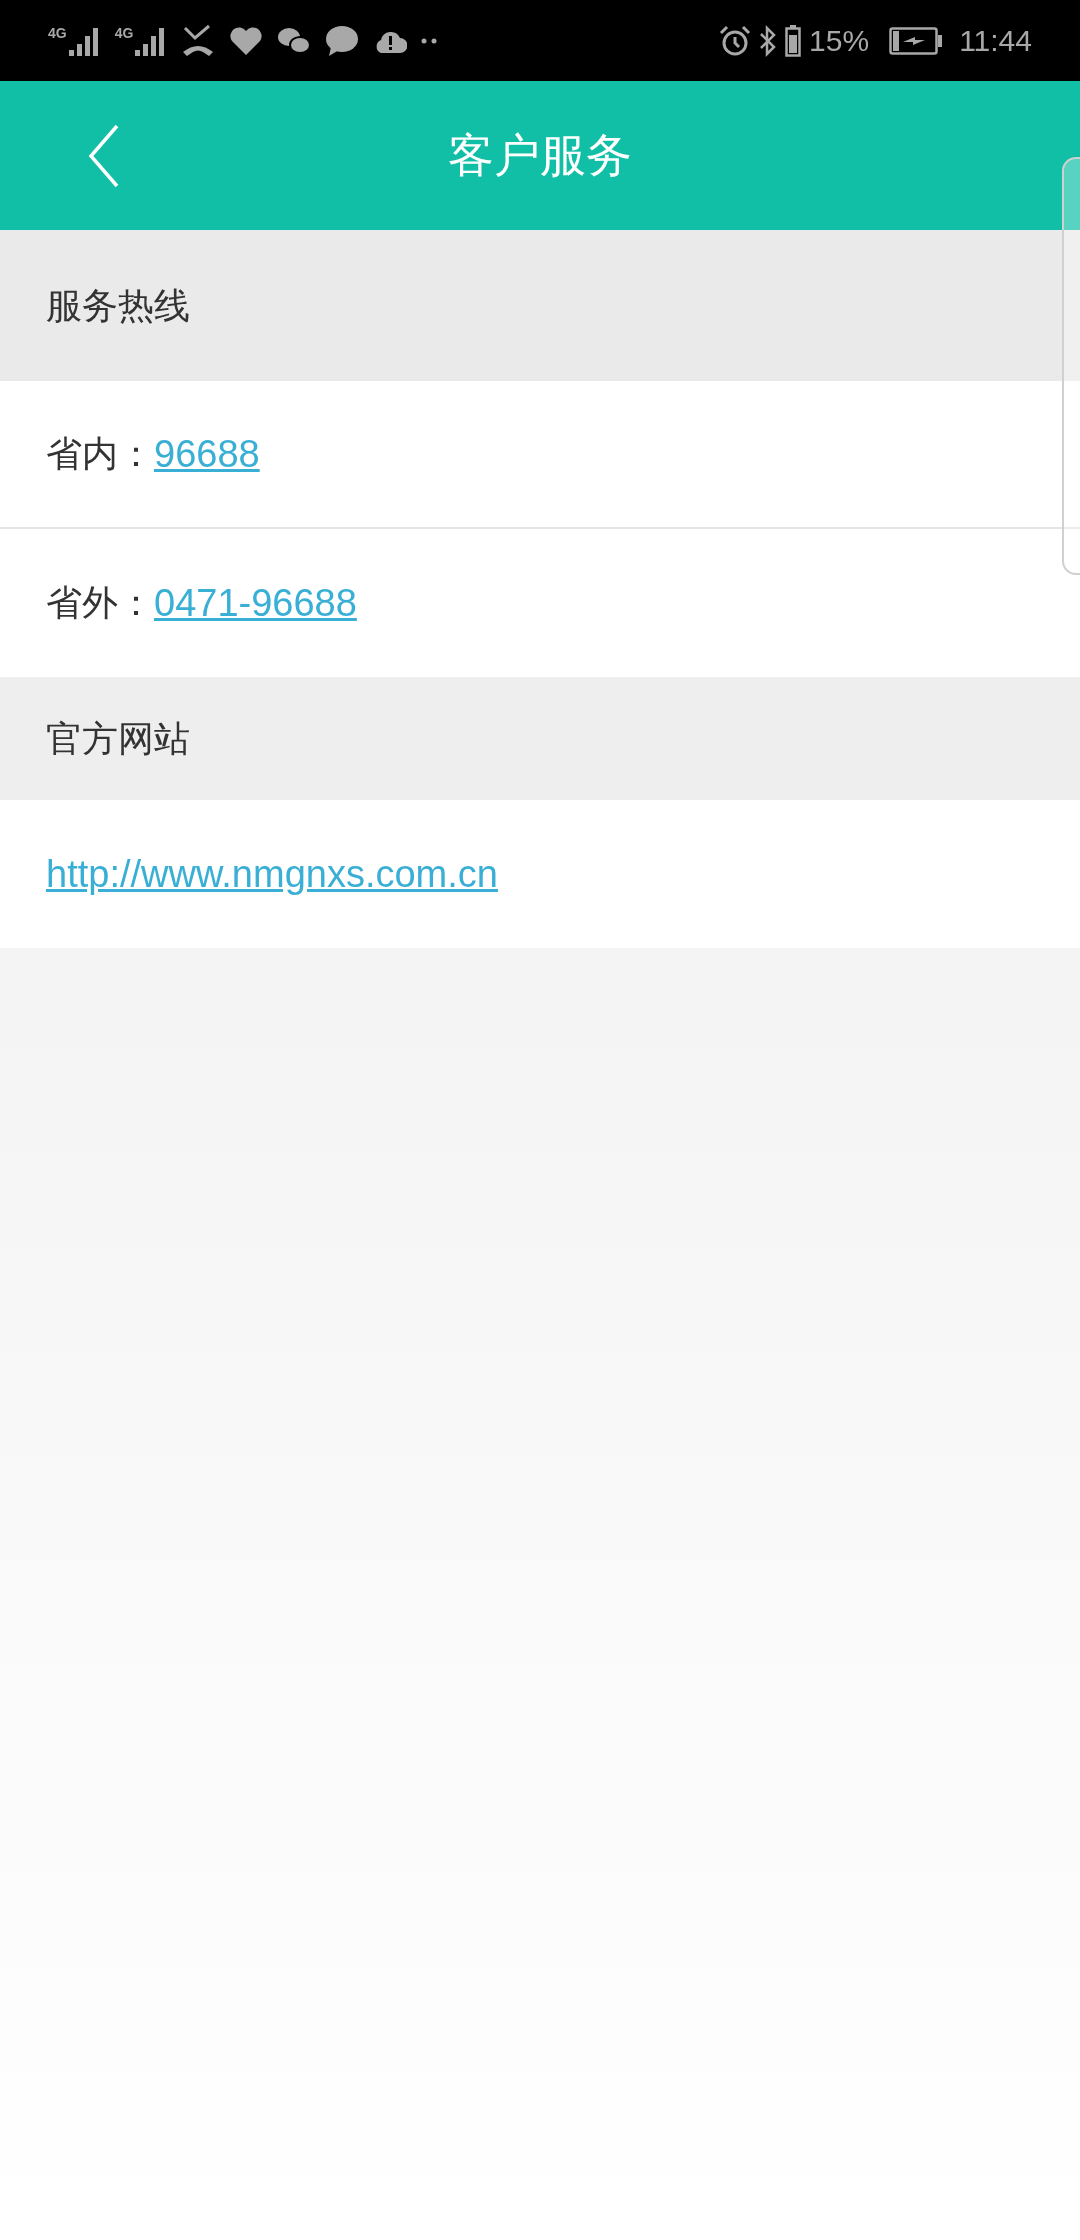 Image resolution: width=1080 pixels, height=2240 pixels. I want to click on page-title: 客户服务, so click(540, 155).